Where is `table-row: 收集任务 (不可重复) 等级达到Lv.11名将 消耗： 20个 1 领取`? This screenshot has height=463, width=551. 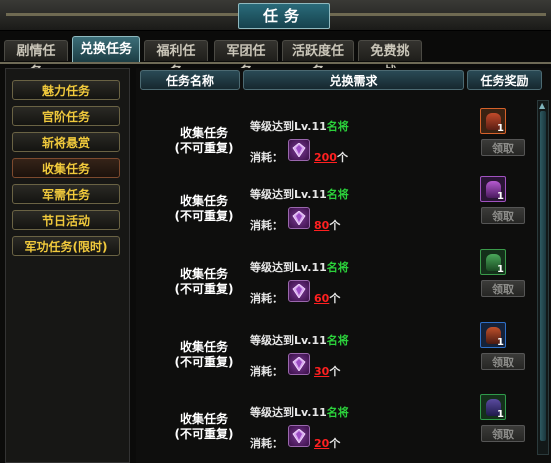 table-row: 收集任务 (不可重复) 等级达到Lv.11名将 消耗： 20个 1 领取 is located at coordinates (338, 426).